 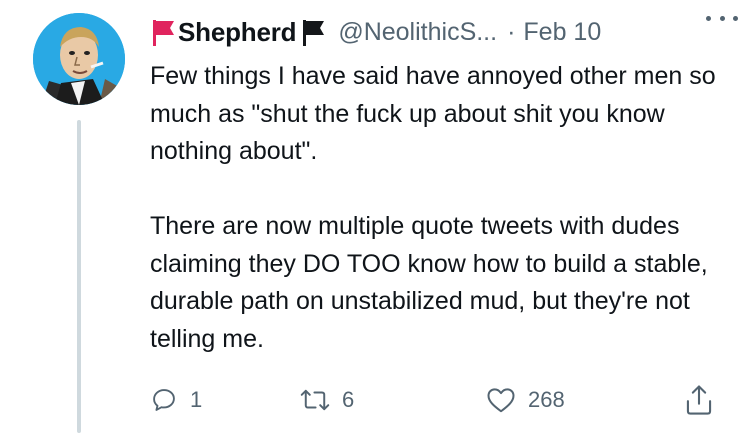 What do you see at coordinates (722, 18) in the screenshot?
I see `more-options-icon` at bounding box center [722, 18].